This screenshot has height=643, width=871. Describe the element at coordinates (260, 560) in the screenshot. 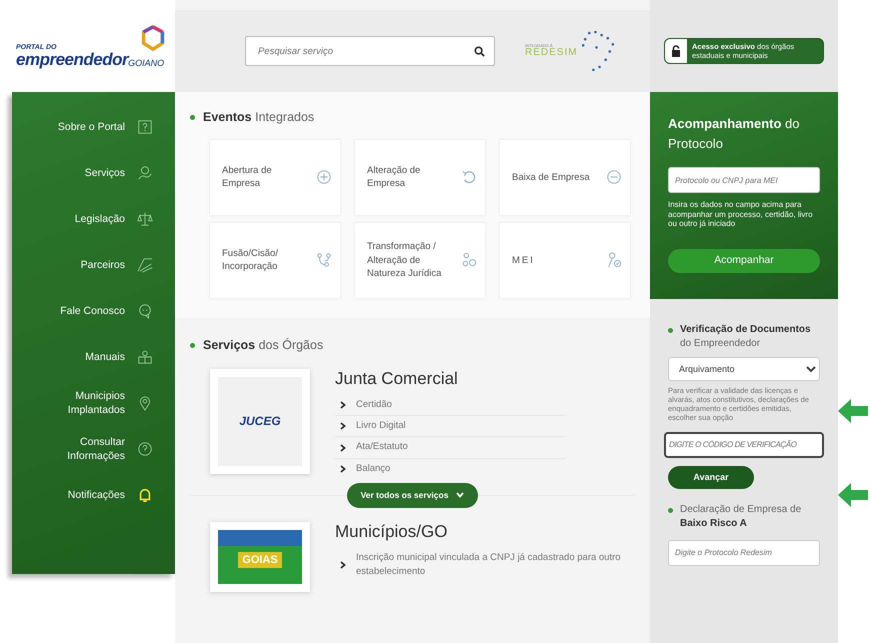

I see `logo-text: GOIAS` at that location.